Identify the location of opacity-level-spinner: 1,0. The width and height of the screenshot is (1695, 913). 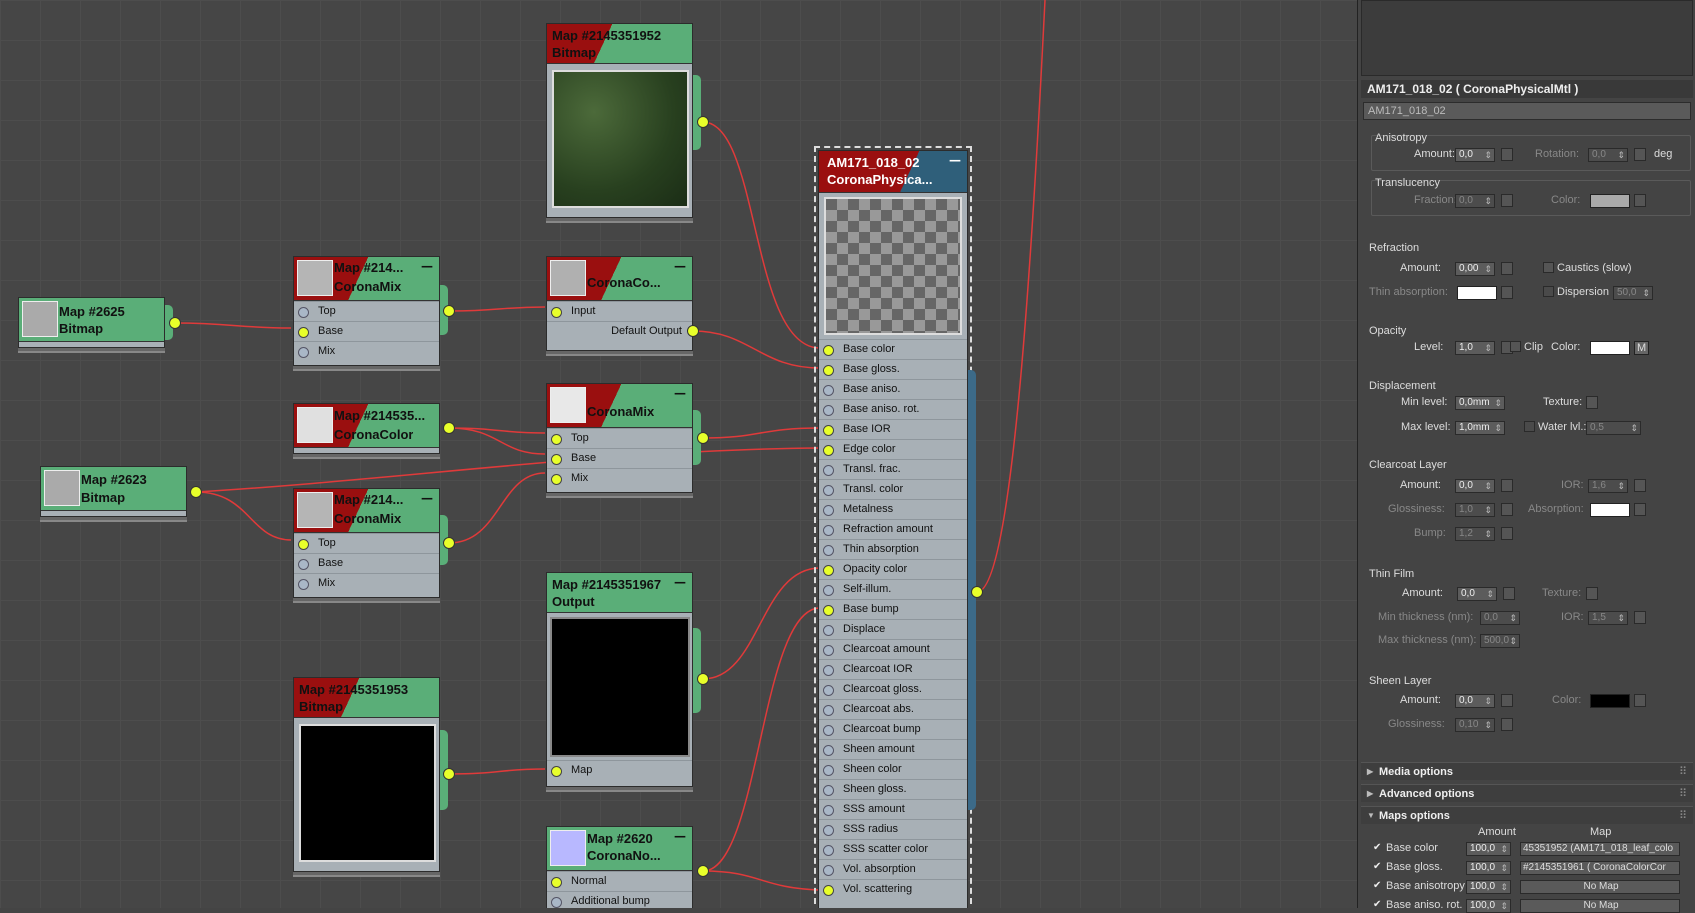
(1475, 348).